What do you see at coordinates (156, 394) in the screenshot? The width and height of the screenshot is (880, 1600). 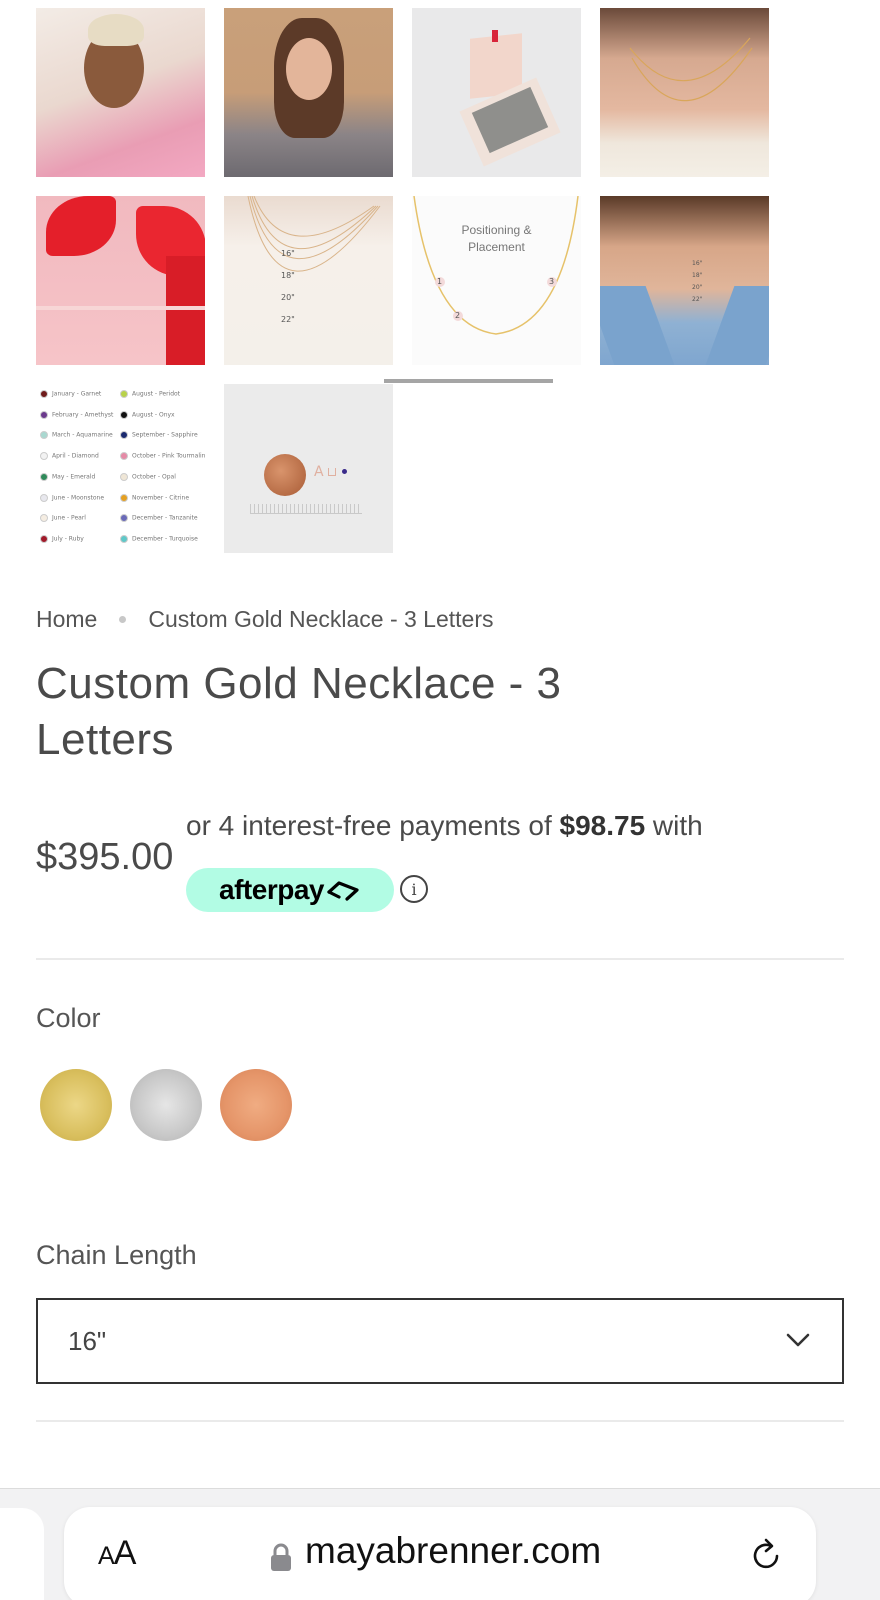 I see `birthstone-label: August - Peridot` at bounding box center [156, 394].